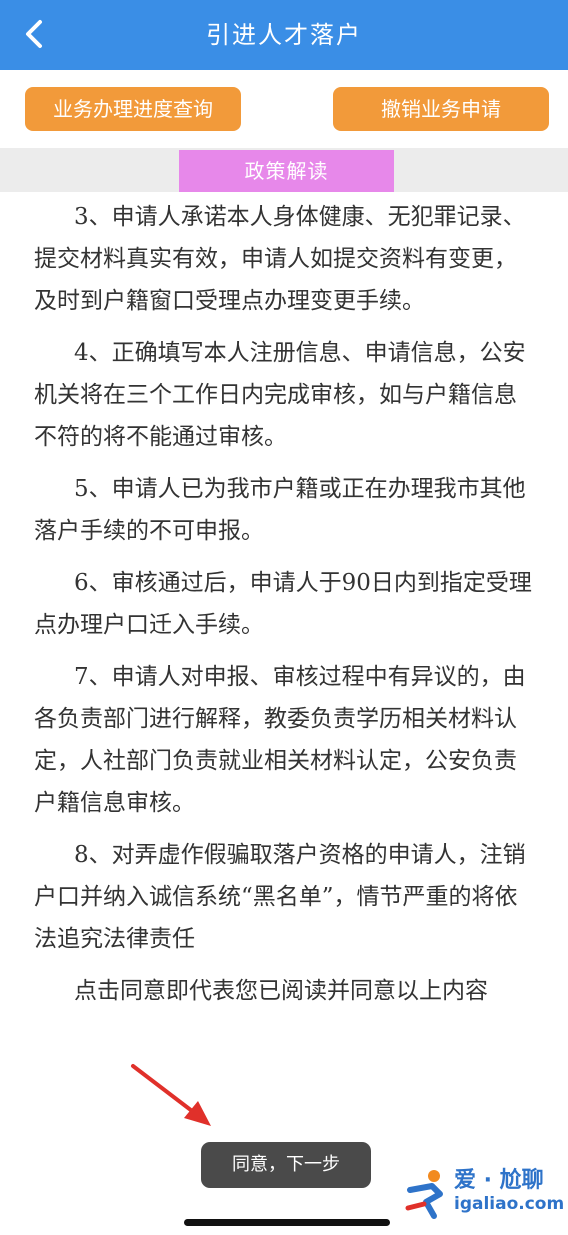  Describe the element at coordinates (509, 1204) in the screenshot. I see `watermark-url: igaliao.com` at that location.